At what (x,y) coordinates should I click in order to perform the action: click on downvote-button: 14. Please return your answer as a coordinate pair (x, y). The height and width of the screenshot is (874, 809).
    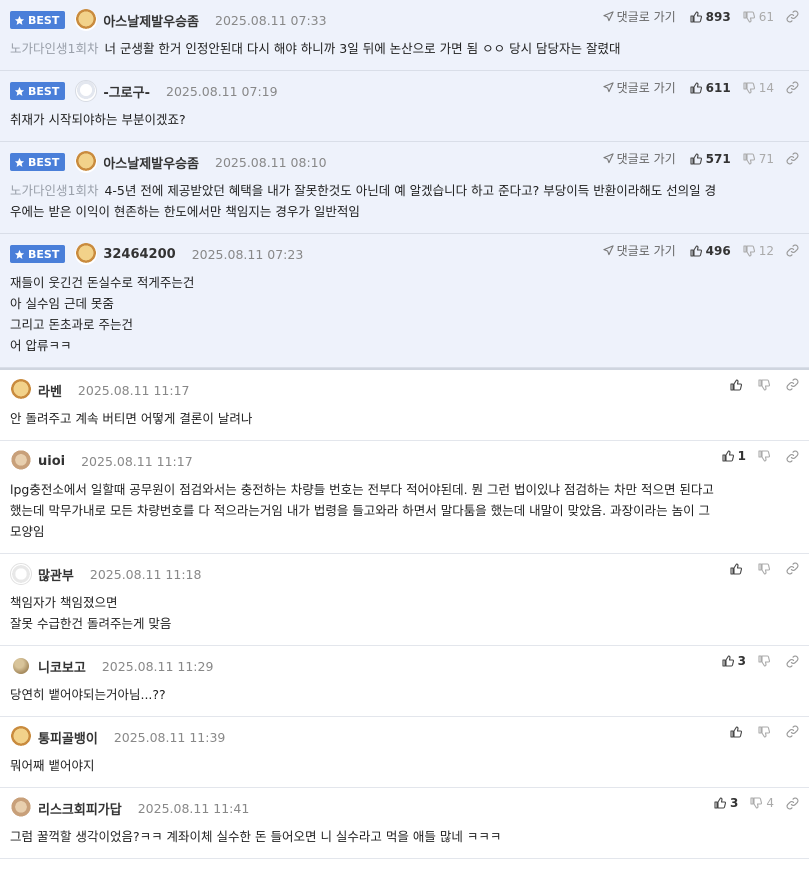
    Looking at the image, I should click on (758, 88).